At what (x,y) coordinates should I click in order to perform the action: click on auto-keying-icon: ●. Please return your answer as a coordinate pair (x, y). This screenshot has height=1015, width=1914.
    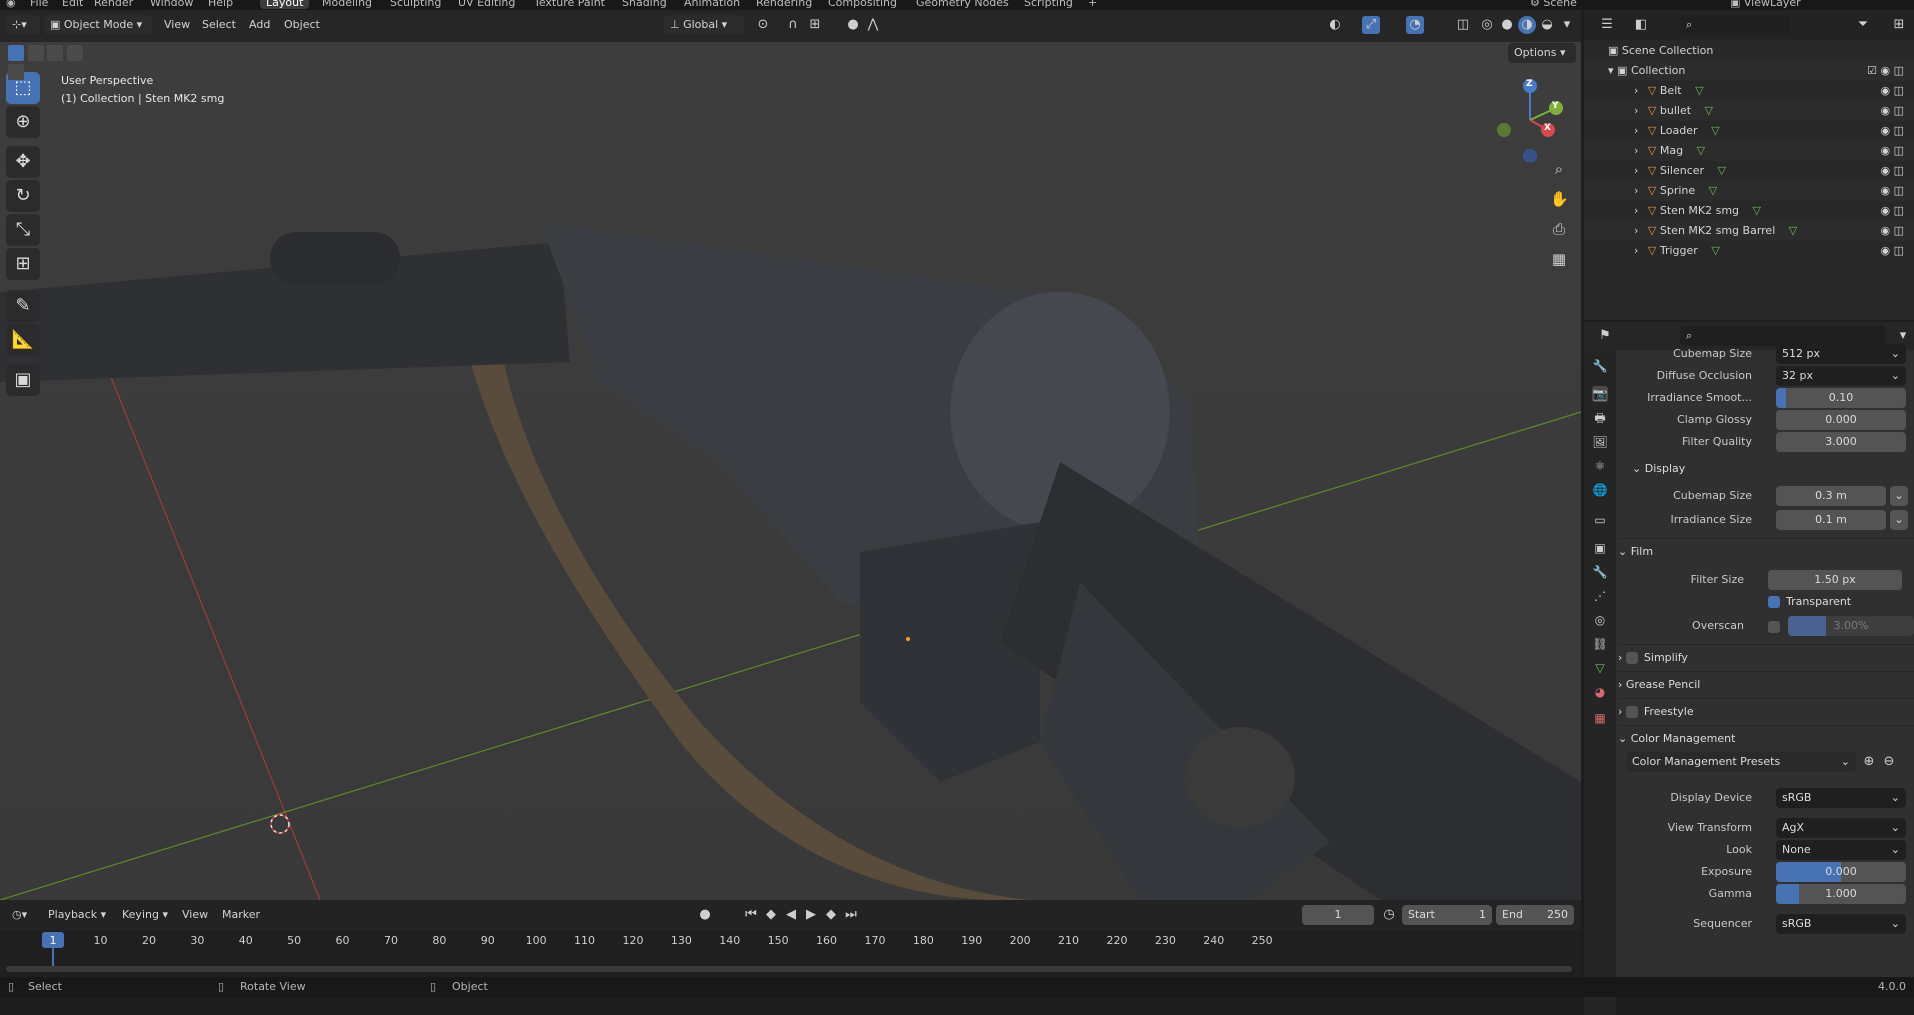
    Looking at the image, I should click on (705, 915).